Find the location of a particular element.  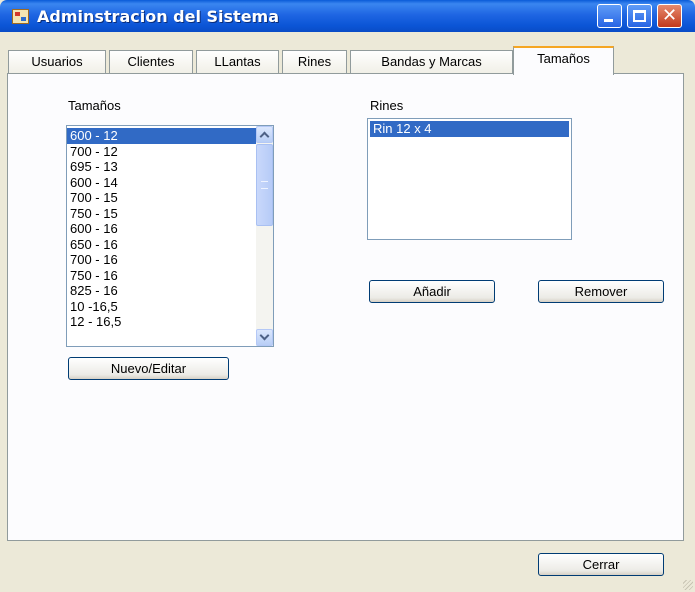

scroll-thumb is located at coordinates (264, 185).